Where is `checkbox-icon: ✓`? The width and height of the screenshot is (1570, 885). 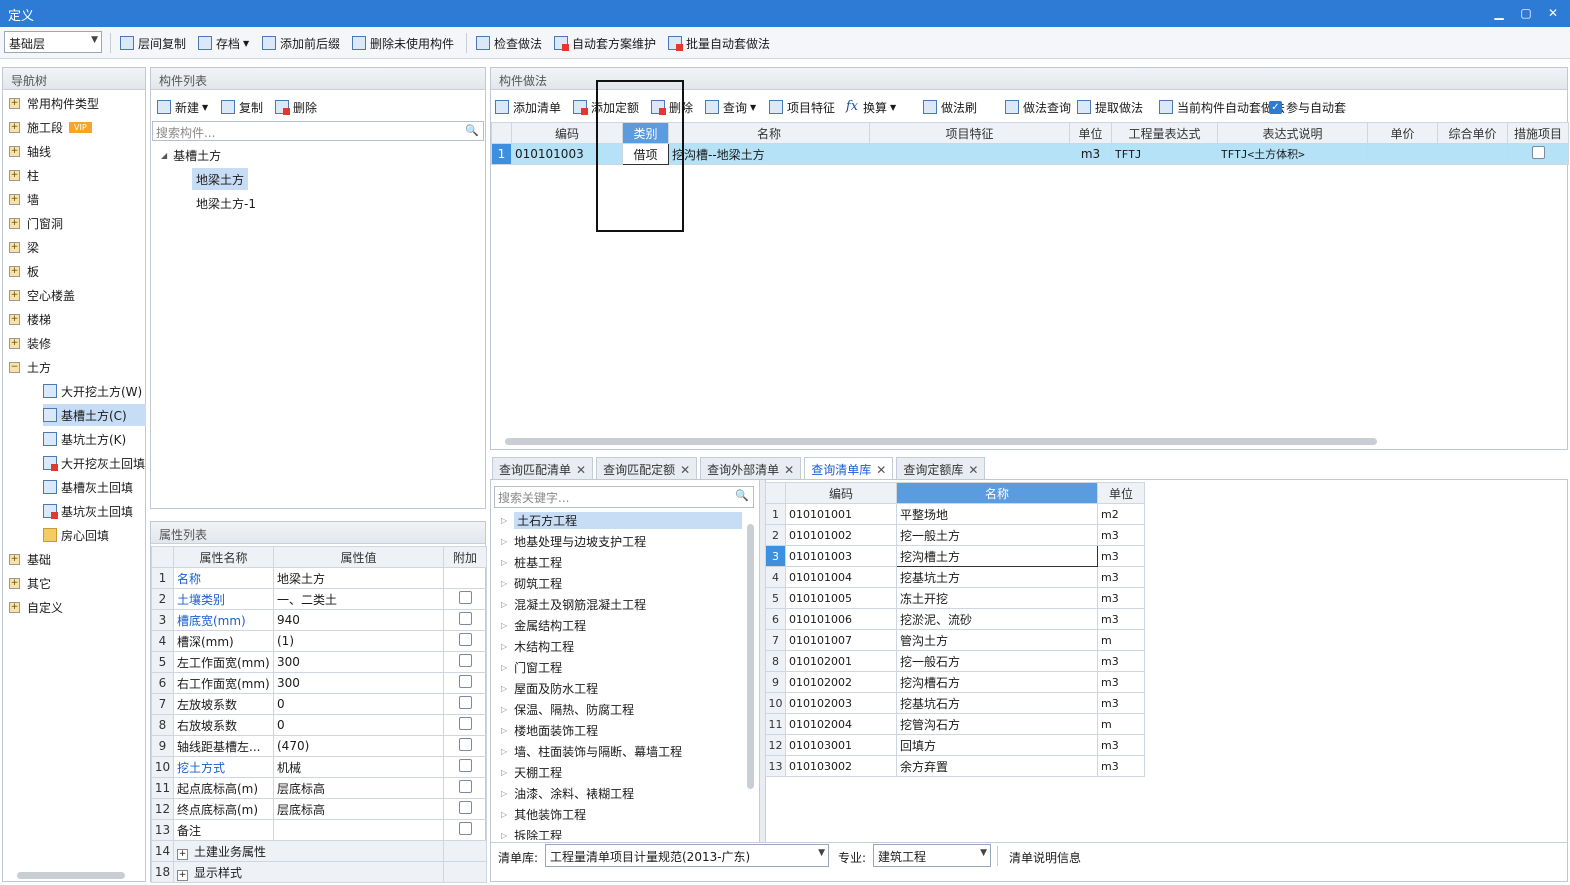 checkbox-icon: ✓ is located at coordinates (1275, 107).